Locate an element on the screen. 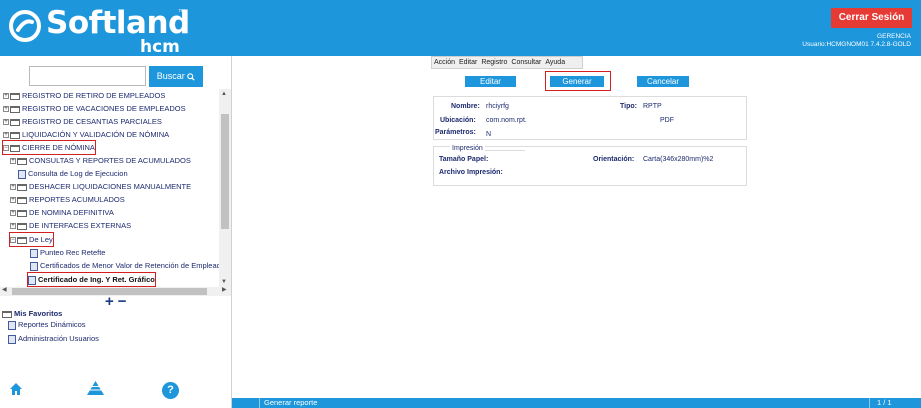  favorite-item: Administración Usuarios is located at coordinates (53, 339).